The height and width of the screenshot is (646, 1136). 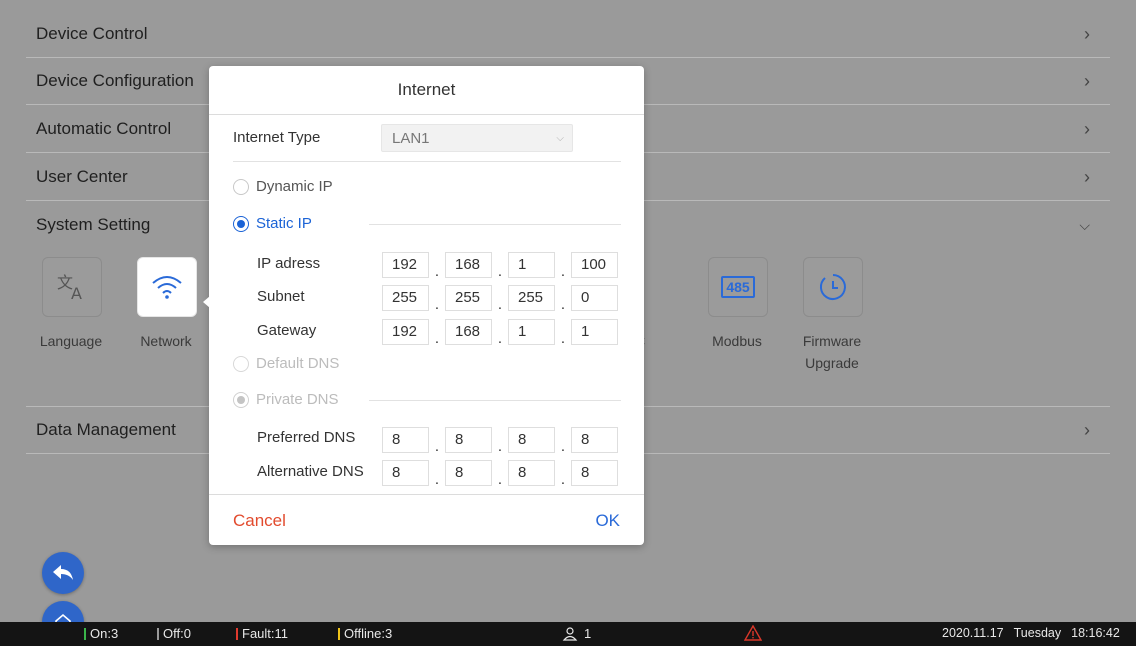 I want to click on warning-icon, so click(x=753, y=633).